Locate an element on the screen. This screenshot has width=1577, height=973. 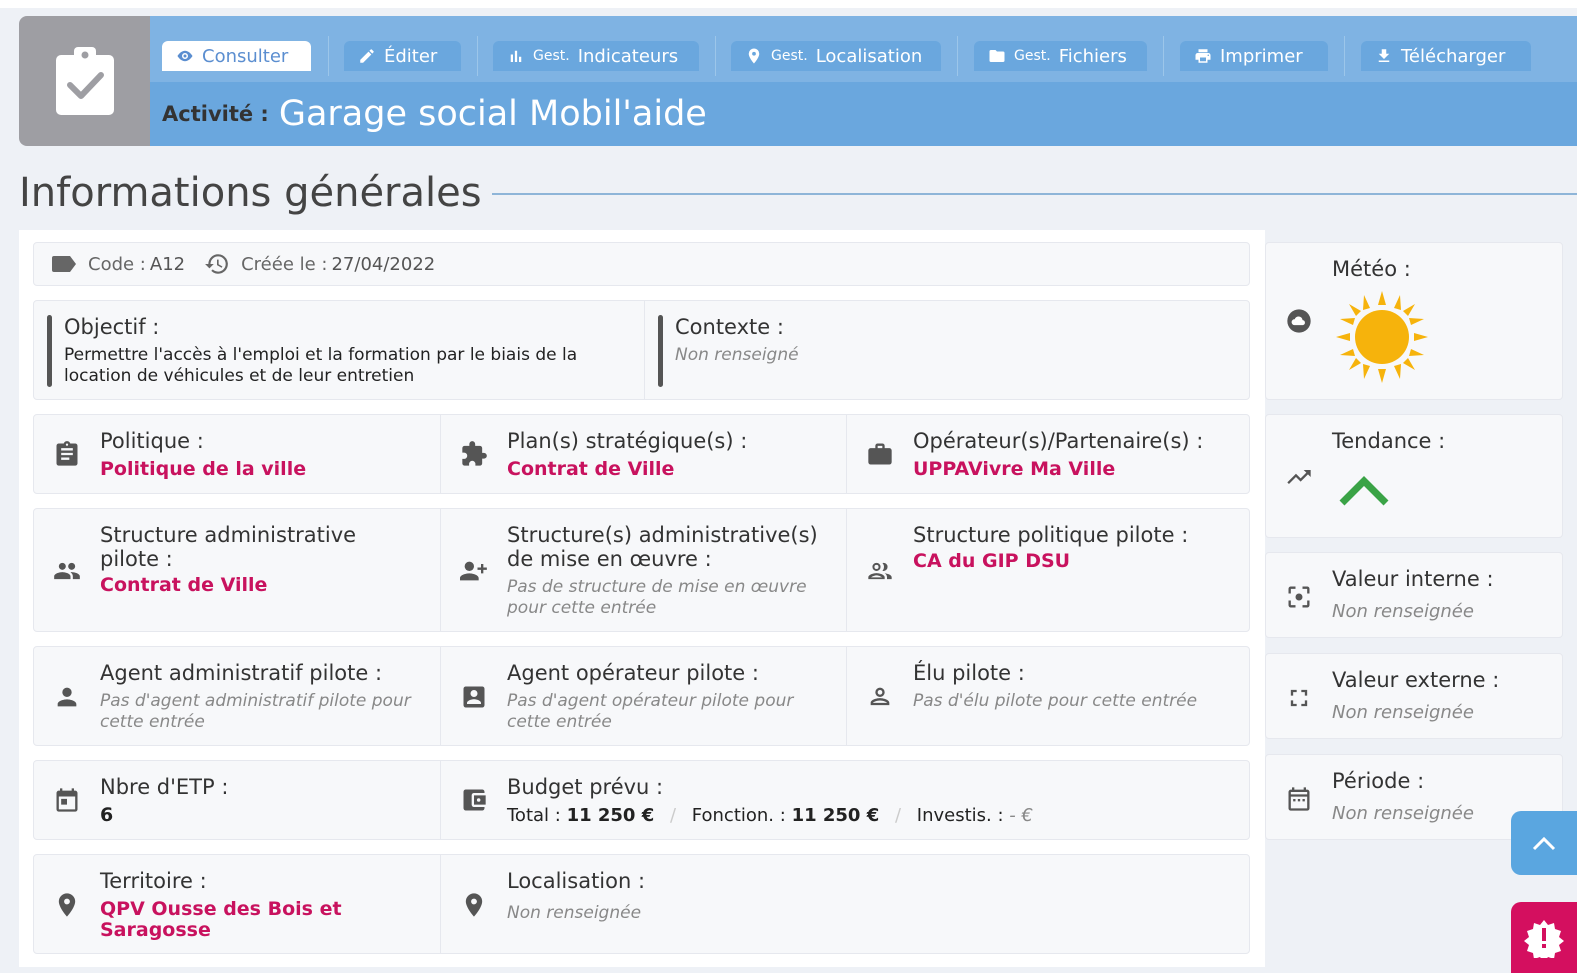
tendance-label: Tendance : is located at coordinates (1389, 441).